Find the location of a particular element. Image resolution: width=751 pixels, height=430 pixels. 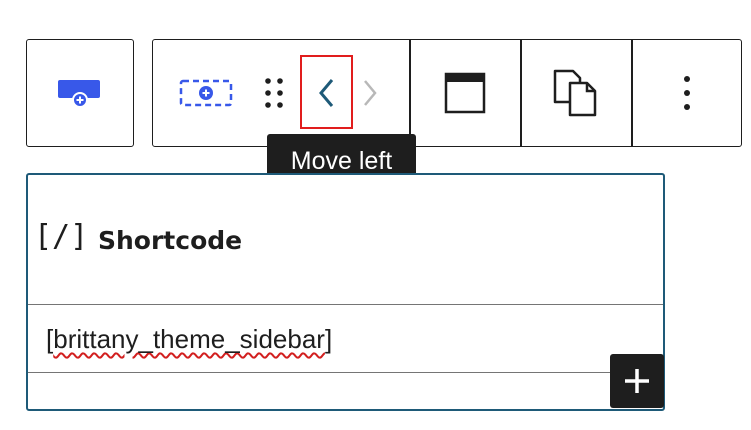

add-block-button is located at coordinates (637, 381).